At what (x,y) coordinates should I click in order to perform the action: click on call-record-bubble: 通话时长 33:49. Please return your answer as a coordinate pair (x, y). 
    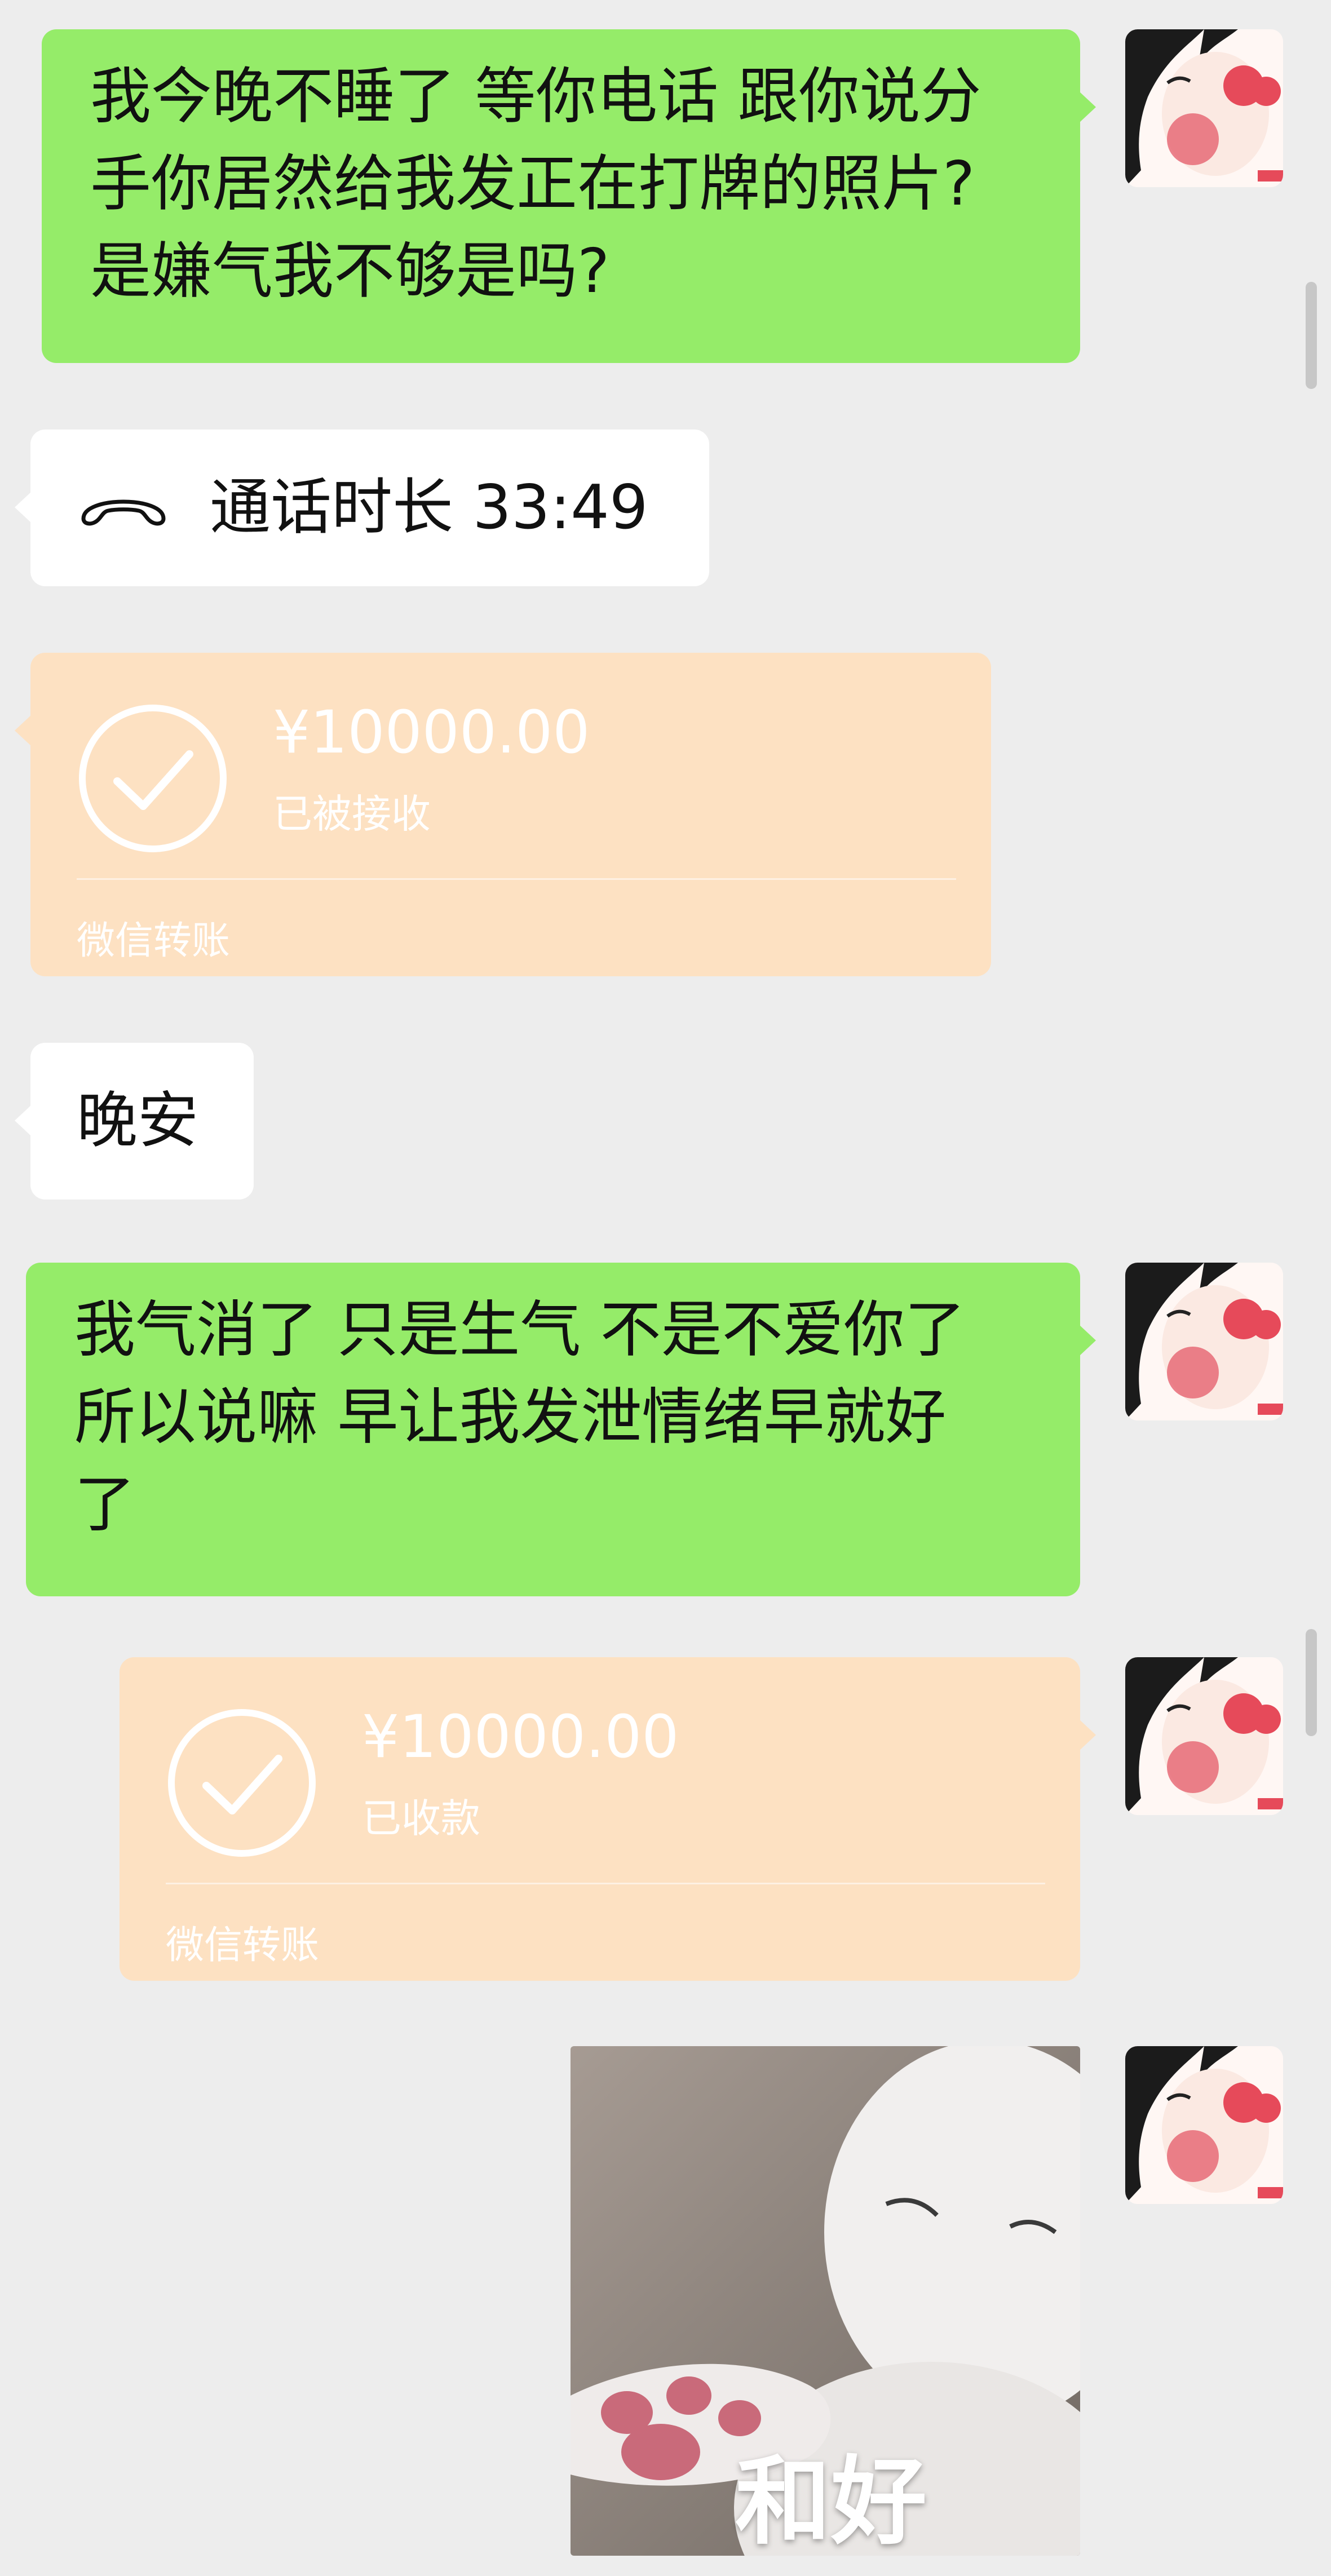
    Looking at the image, I should click on (362, 508).